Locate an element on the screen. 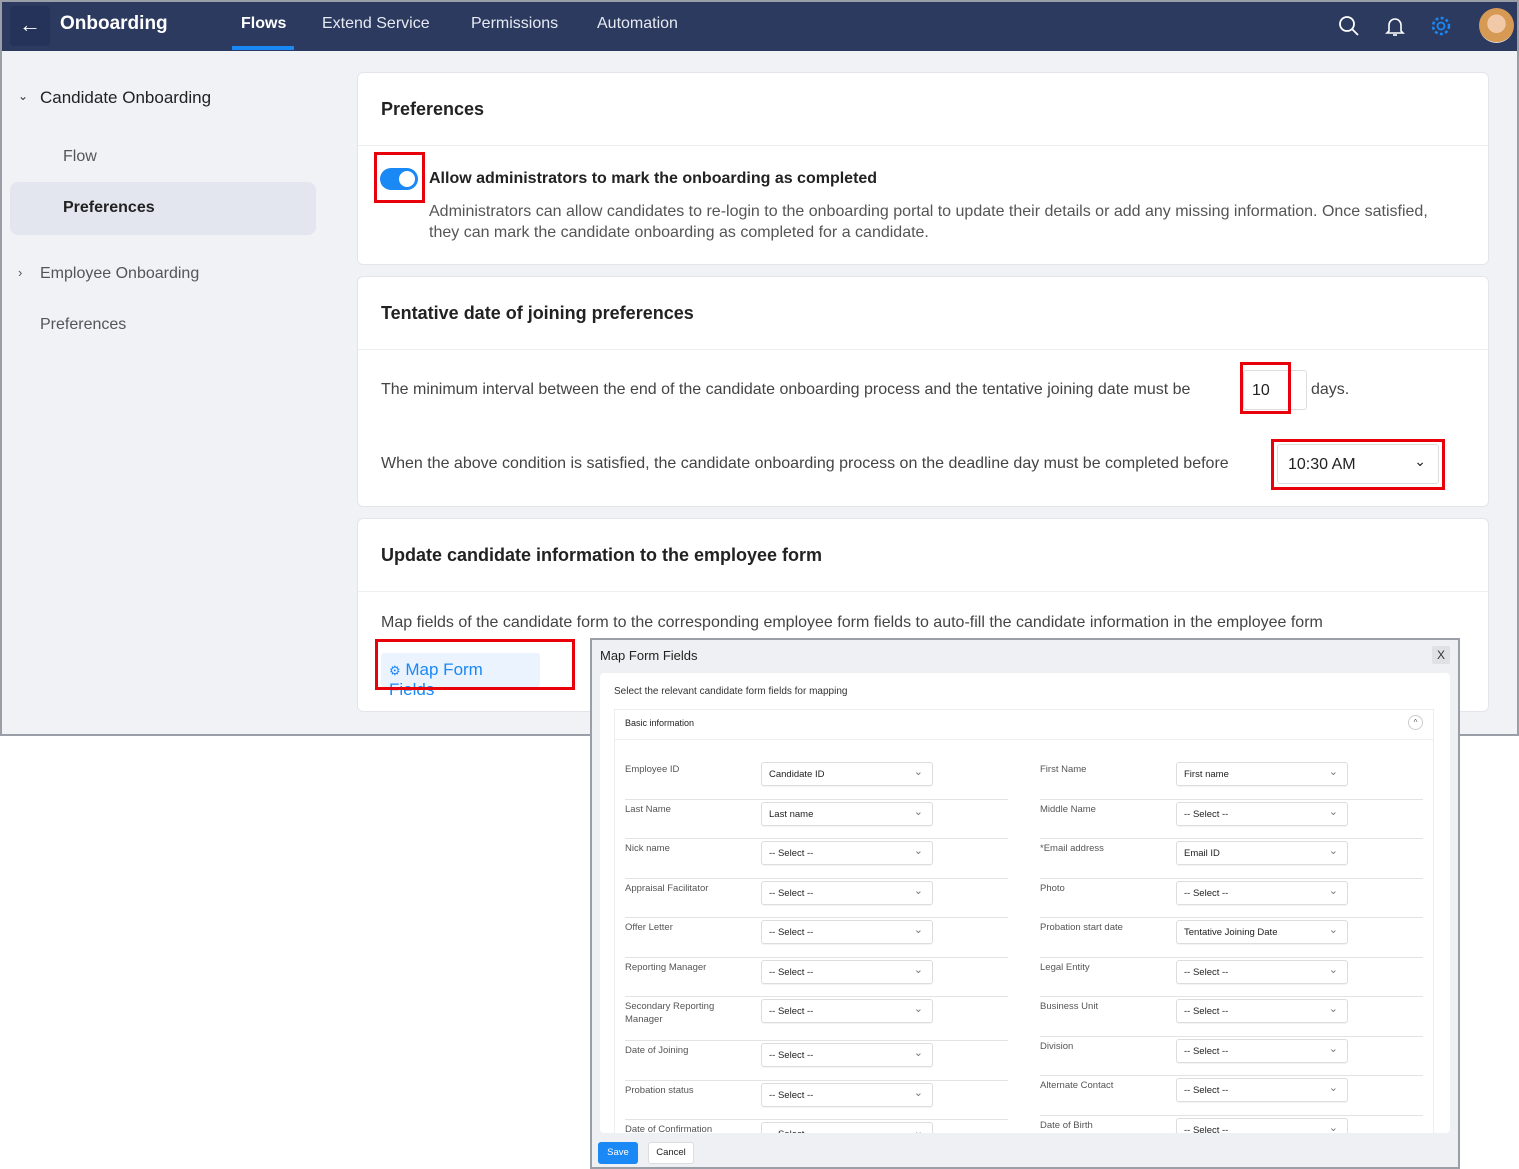  sidebar-item-preferences: Preferences is located at coordinates (109, 208).